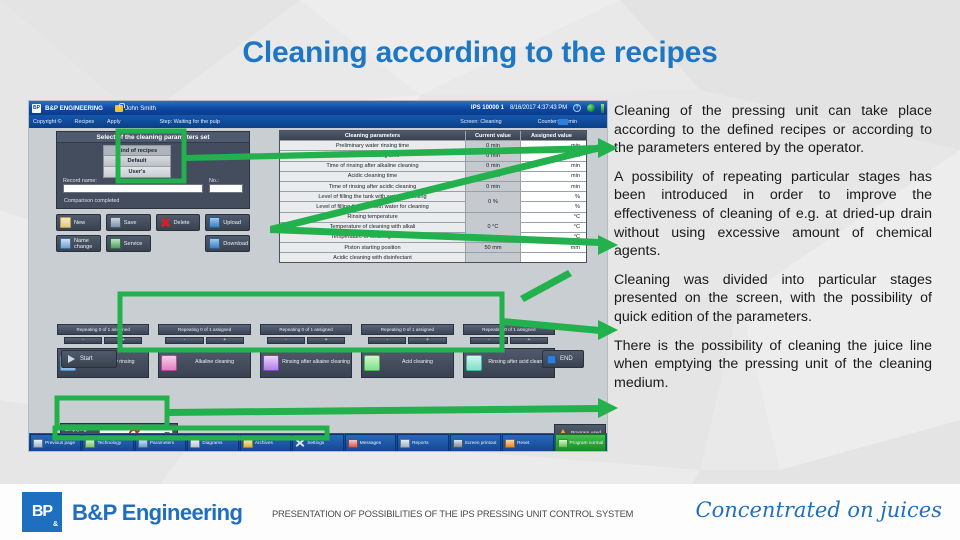 The width and height of the screenshot is (960, 540). Describe the element at coordinates (65, 222) in the screenshot. I see `new-file-icon` at that location.